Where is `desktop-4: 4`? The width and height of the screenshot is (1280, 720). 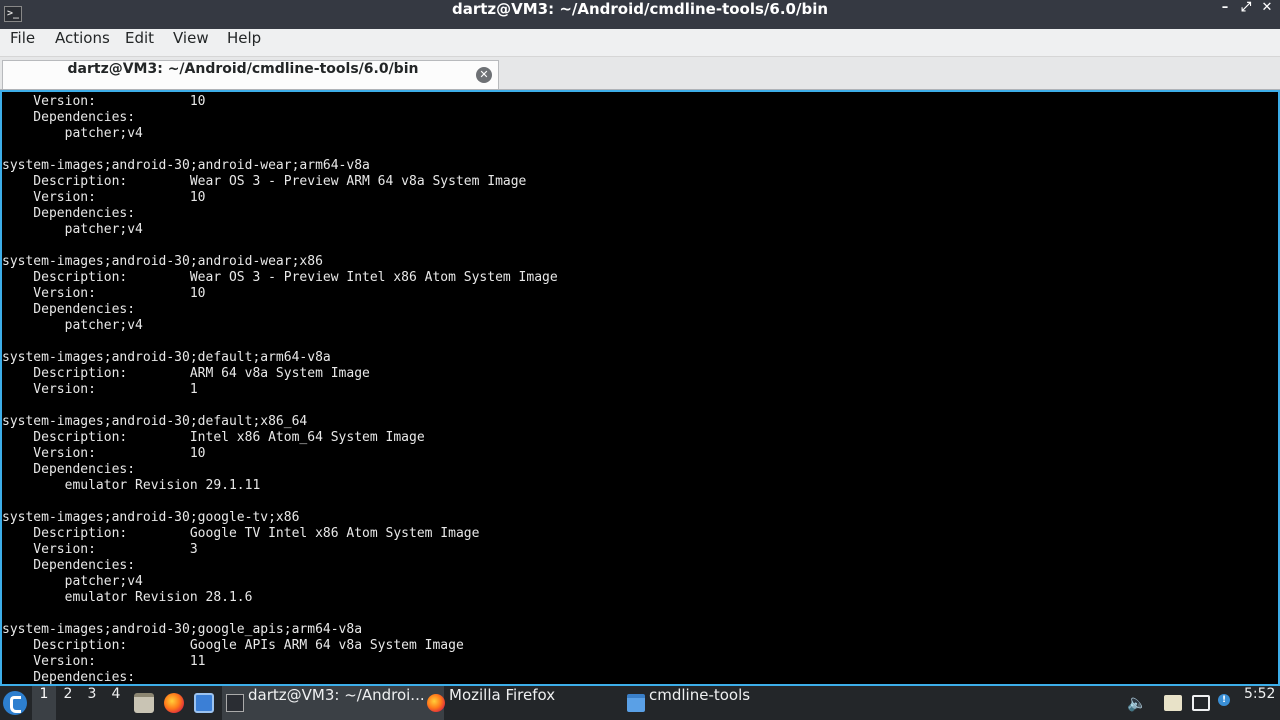
desktop-4: 4 is located at coordinates (116, 703).